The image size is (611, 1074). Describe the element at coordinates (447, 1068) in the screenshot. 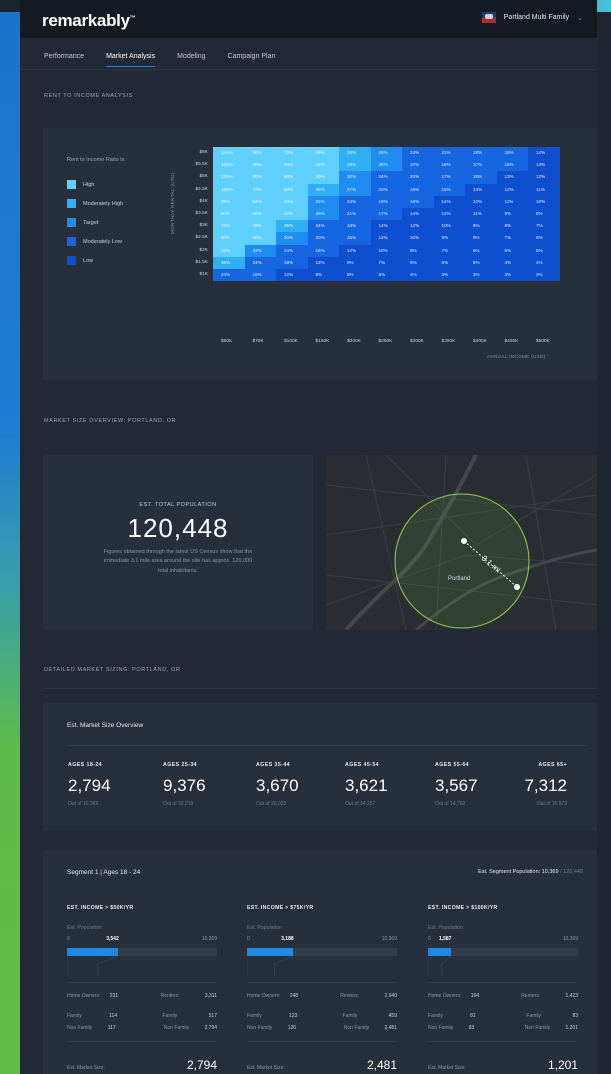

I see `market-size-label: Est. Market Size:` at that location.